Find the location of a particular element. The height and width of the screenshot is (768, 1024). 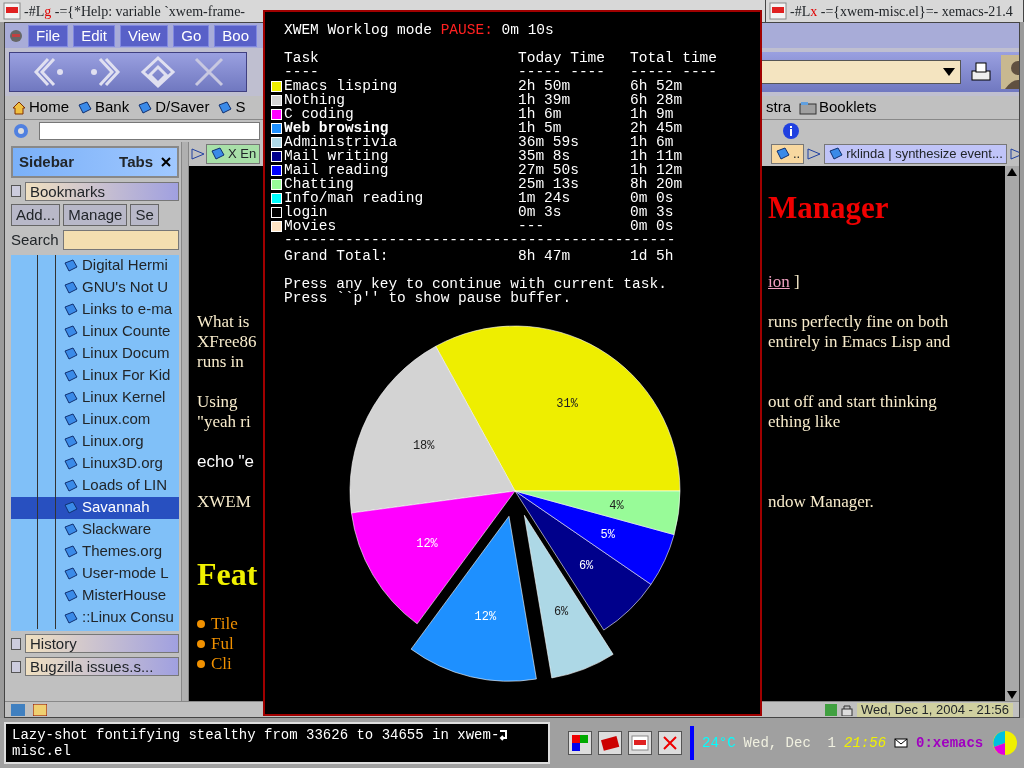

reload-icon is located at coordinates (158, 72).